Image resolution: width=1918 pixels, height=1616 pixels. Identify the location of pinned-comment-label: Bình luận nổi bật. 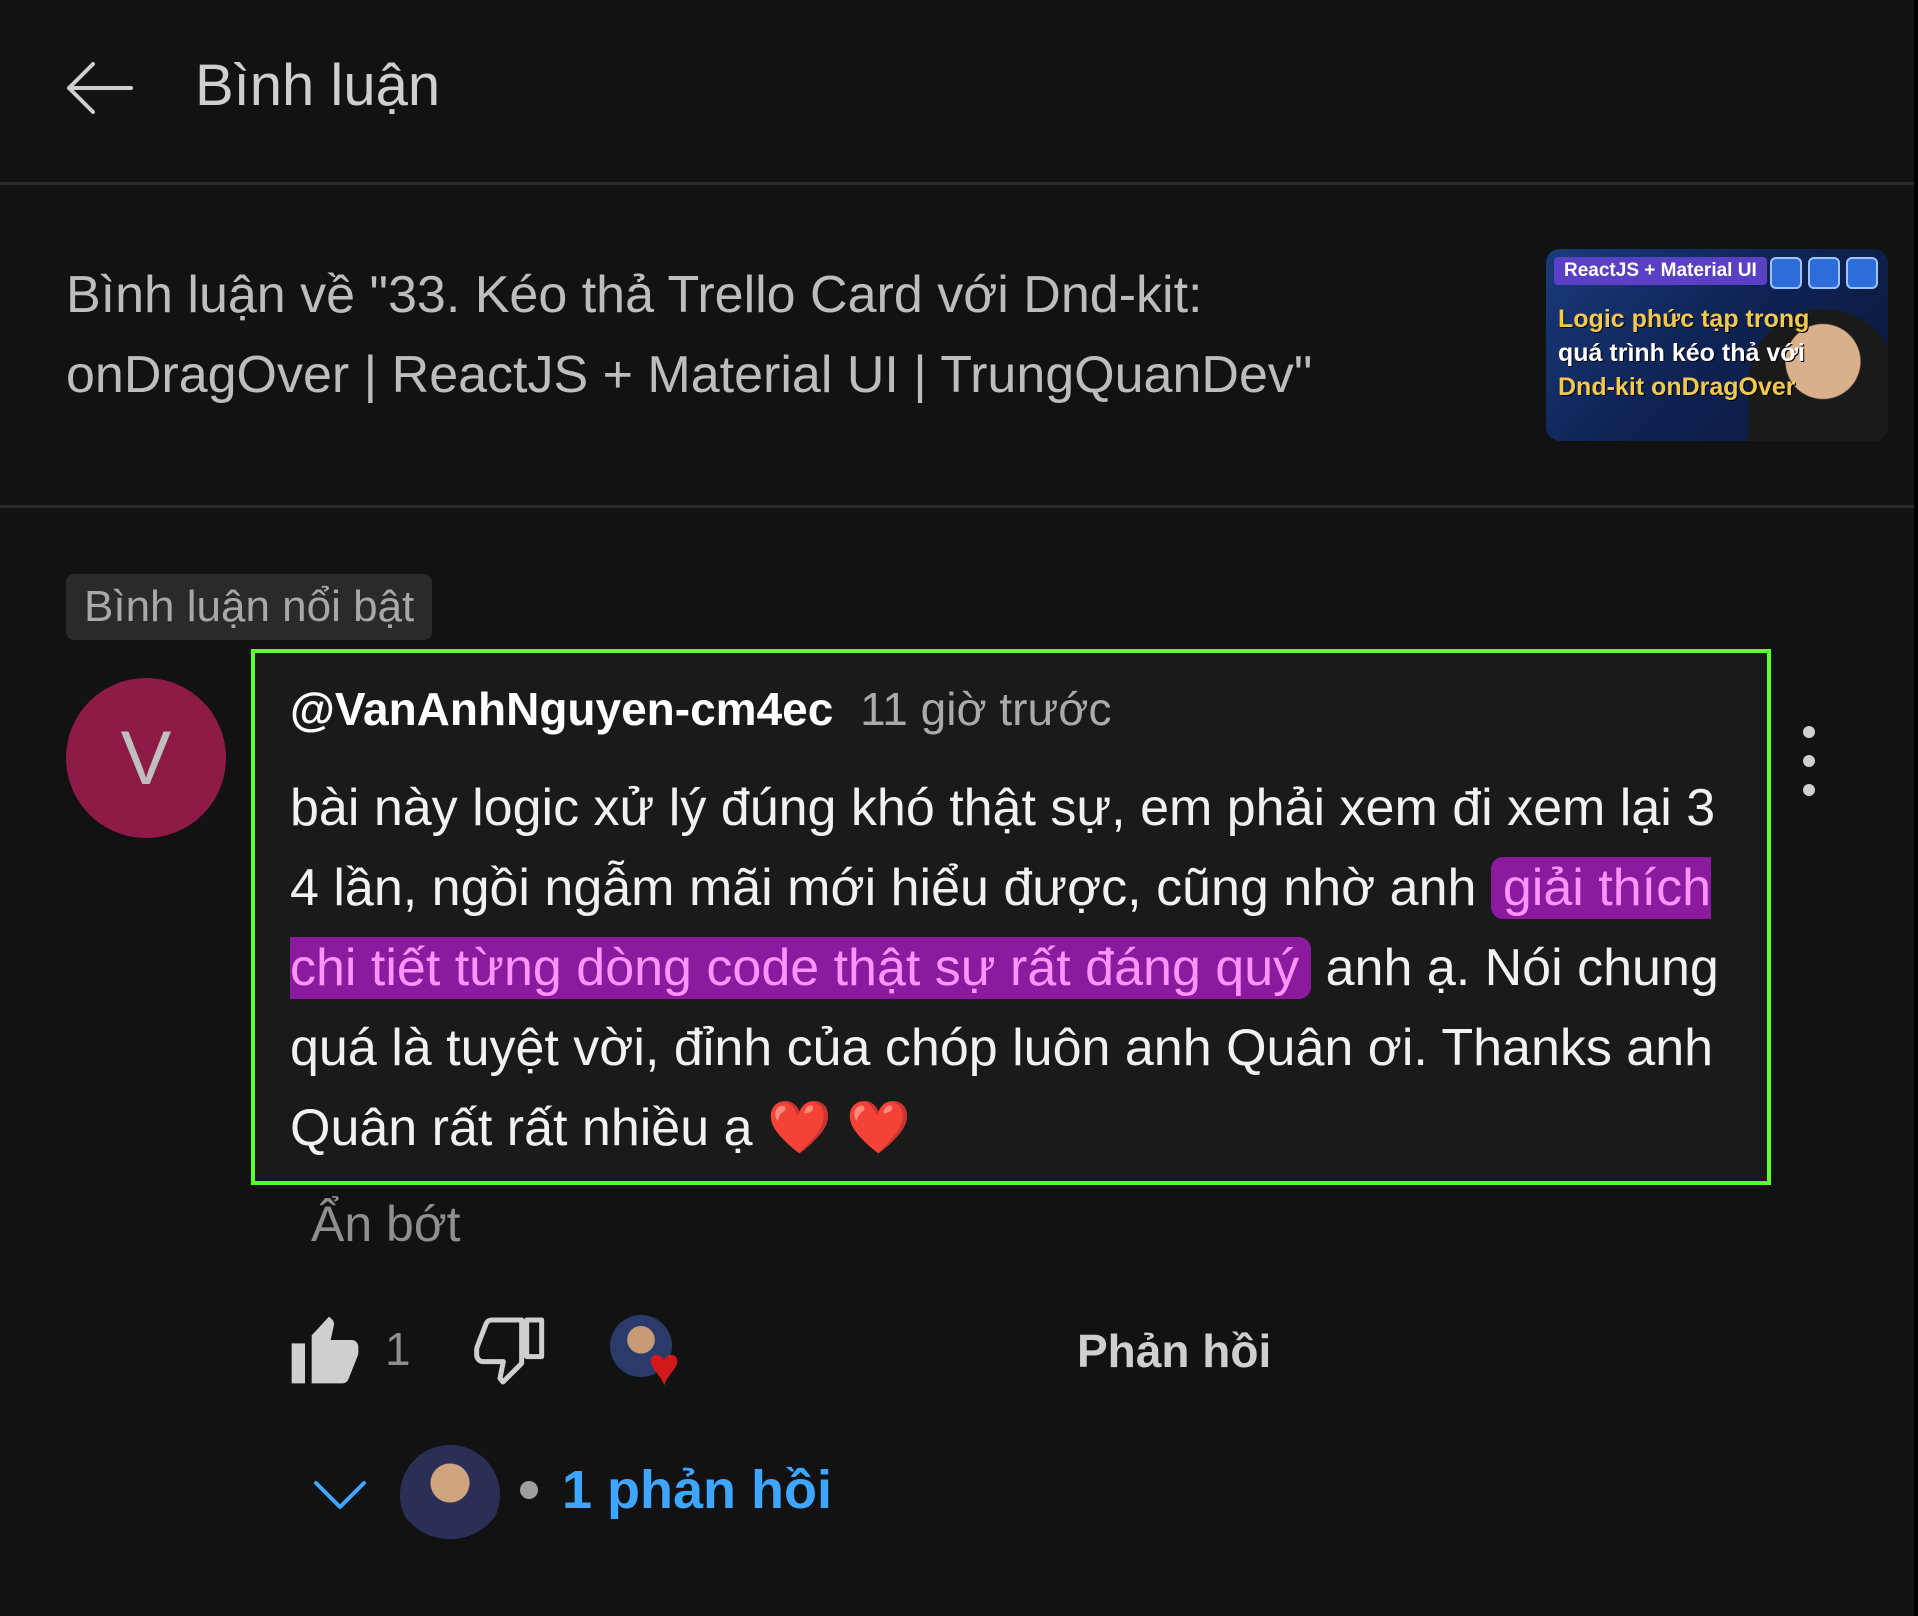
(249, 607).